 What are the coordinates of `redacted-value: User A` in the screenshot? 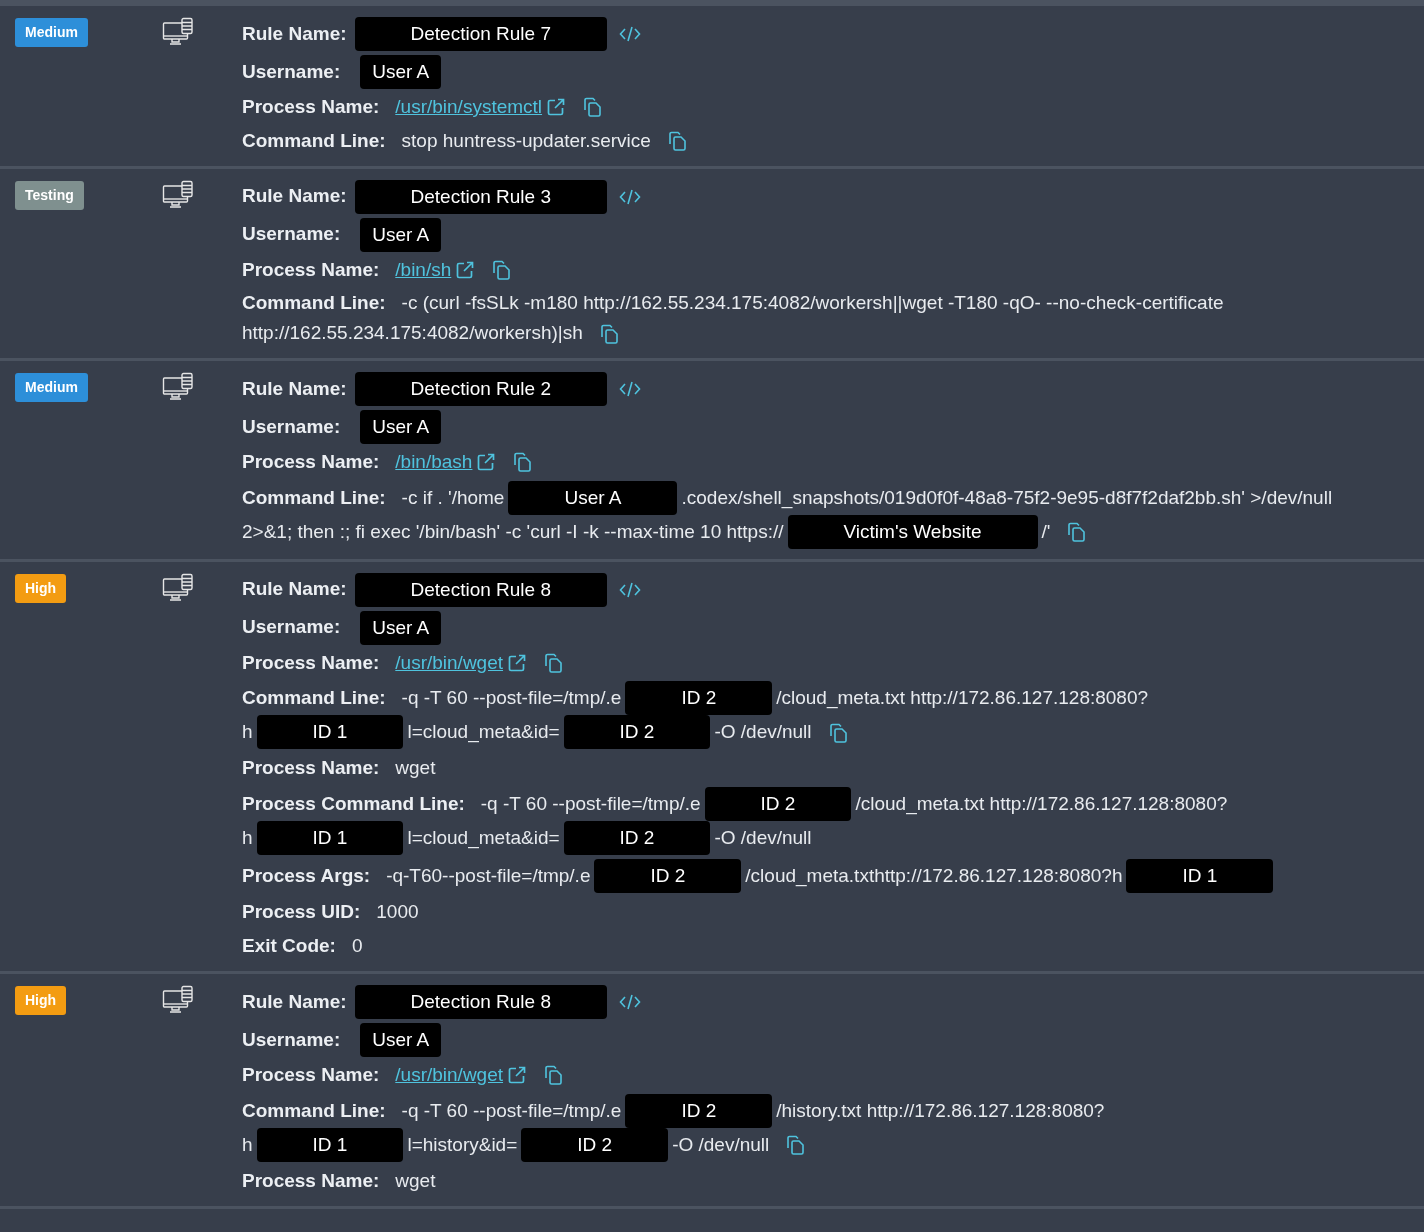 It's located at (593, 497).